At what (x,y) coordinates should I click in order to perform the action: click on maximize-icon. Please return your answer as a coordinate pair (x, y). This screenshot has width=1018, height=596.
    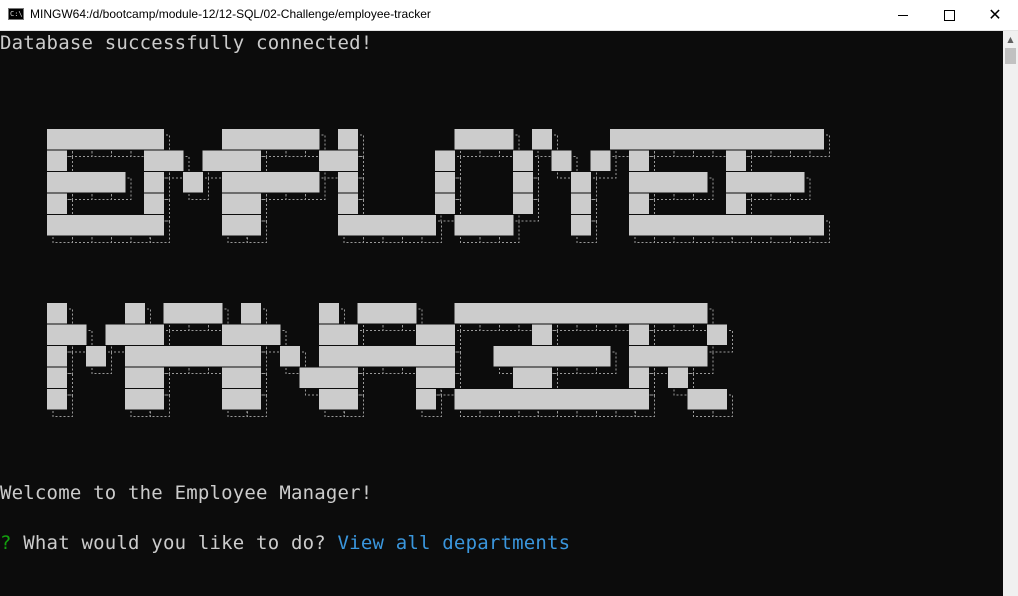
    Looking at the image, I should click on (949, 15).